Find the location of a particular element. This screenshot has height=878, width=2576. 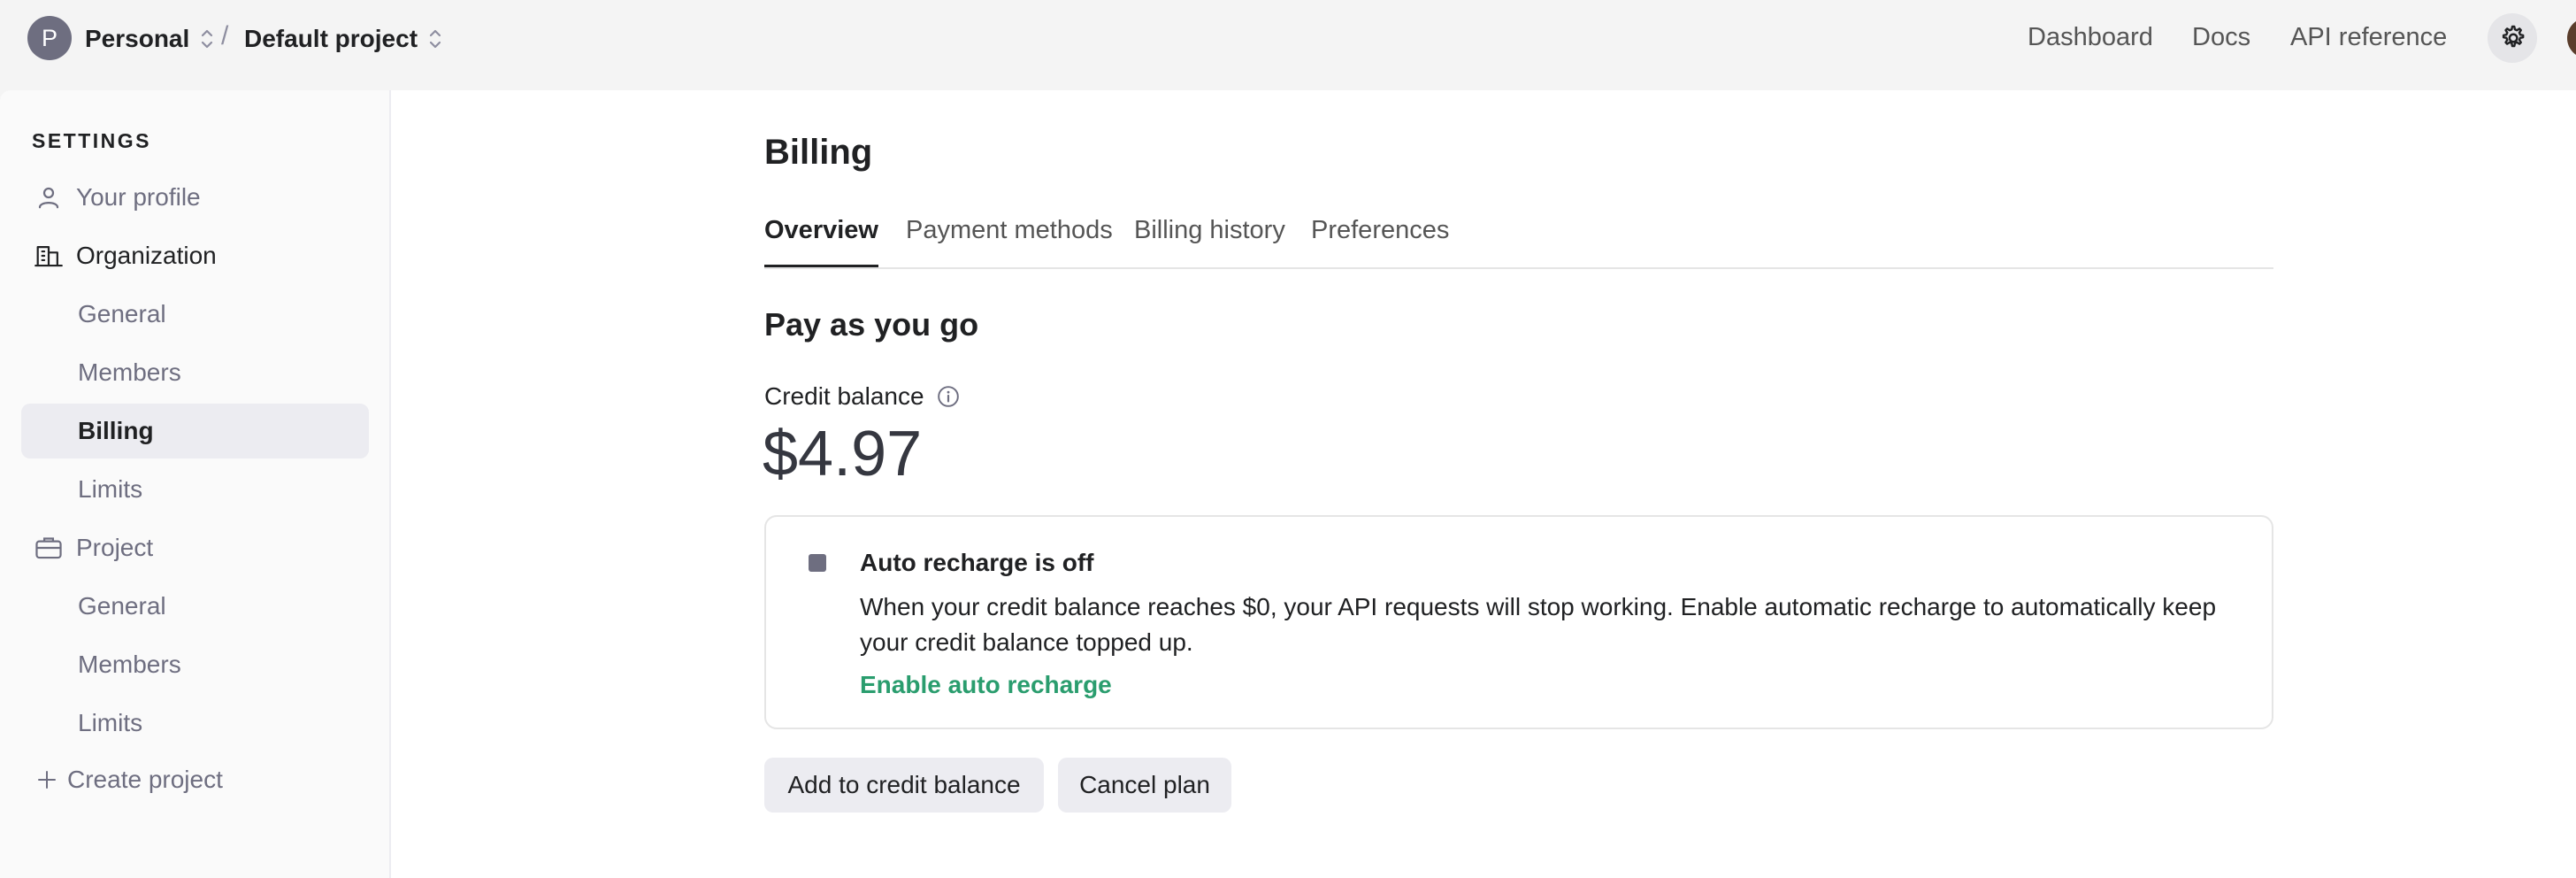

nav-docs-link: Docs is located at coordinates (2221, 37).